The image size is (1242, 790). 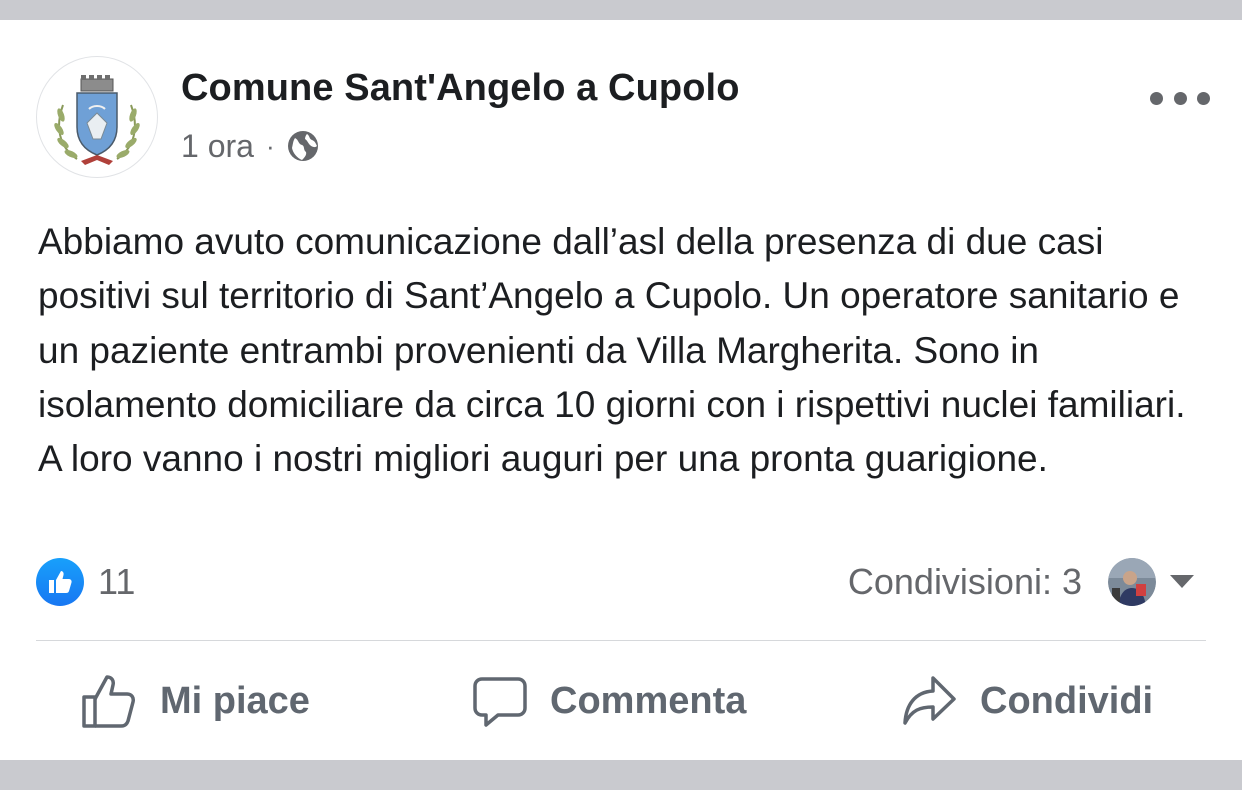 What do you see at coordinates (648, 700) in the screenshot?
I see `comment-button-label: Commenta` at bounding box center [648, 700].